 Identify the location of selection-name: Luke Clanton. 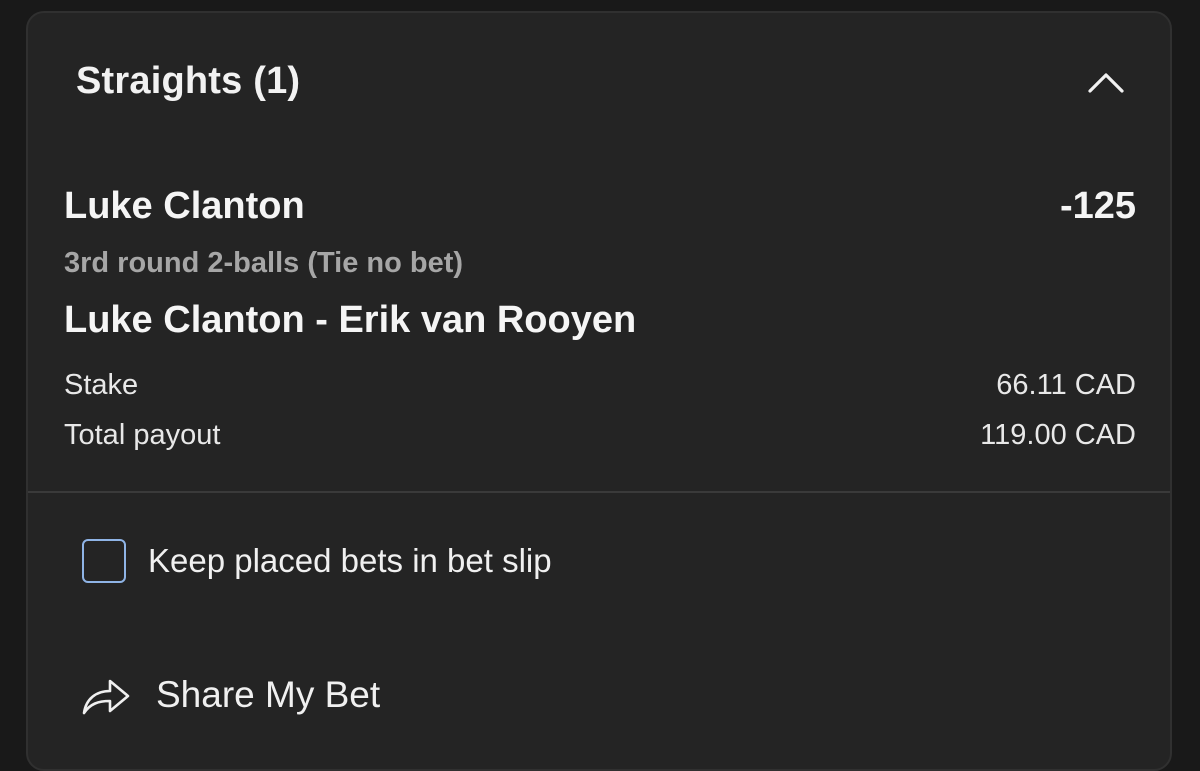
(184, 206).